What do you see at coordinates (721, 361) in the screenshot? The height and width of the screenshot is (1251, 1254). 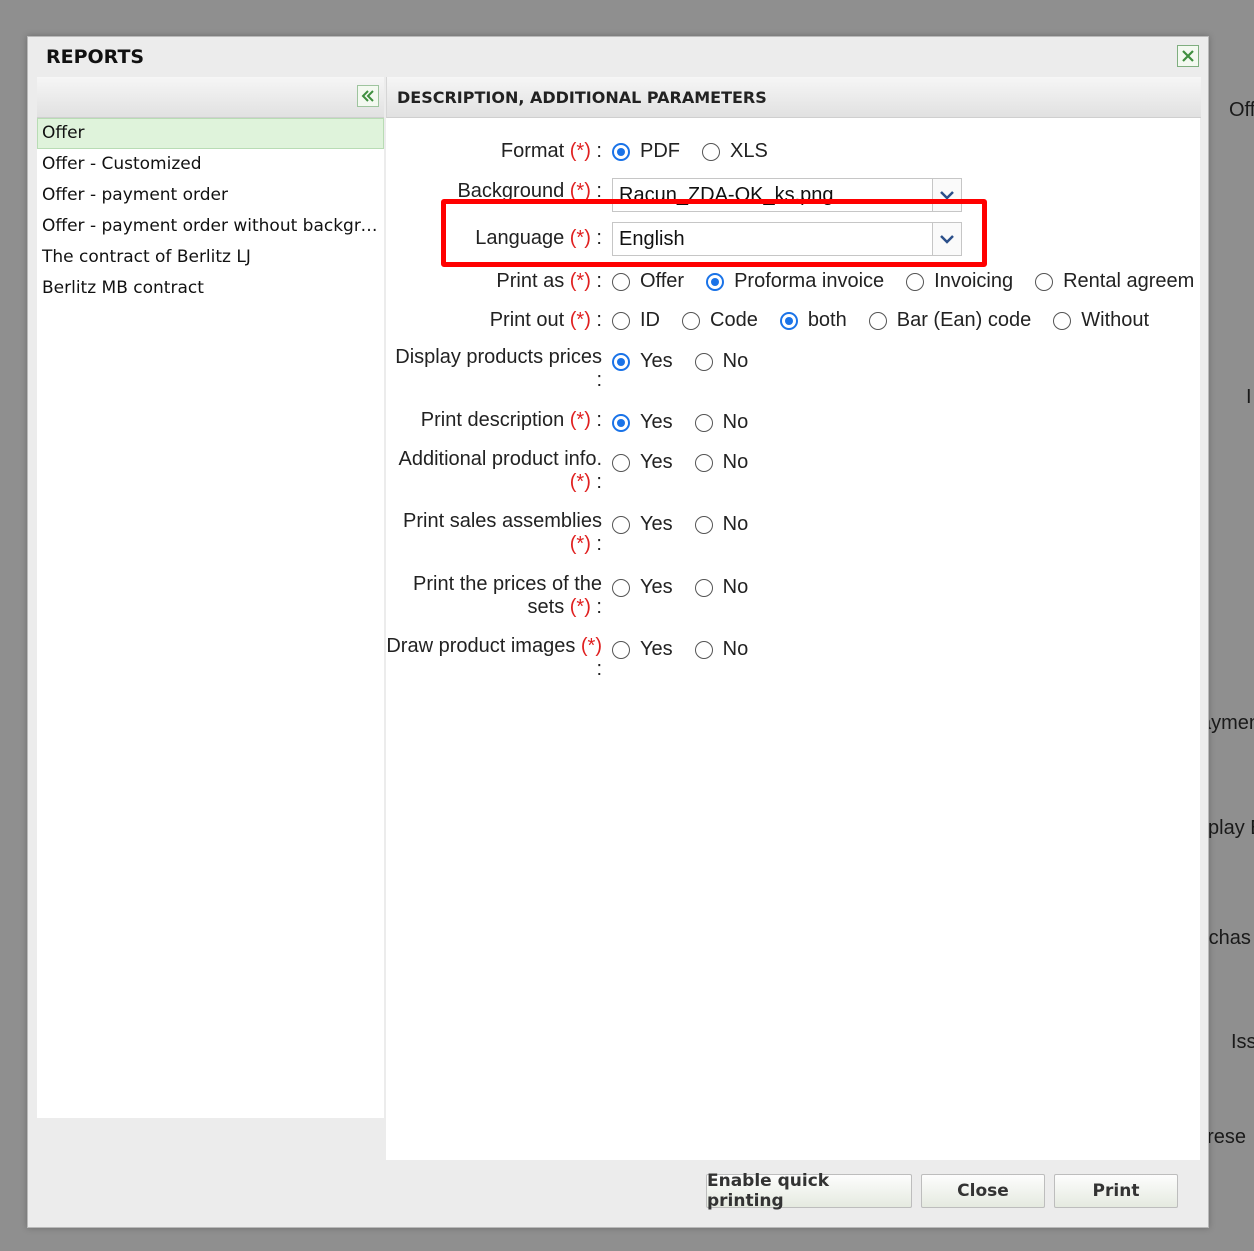 I see `display-prices-option-no: No` at bounding box center [721, 361].